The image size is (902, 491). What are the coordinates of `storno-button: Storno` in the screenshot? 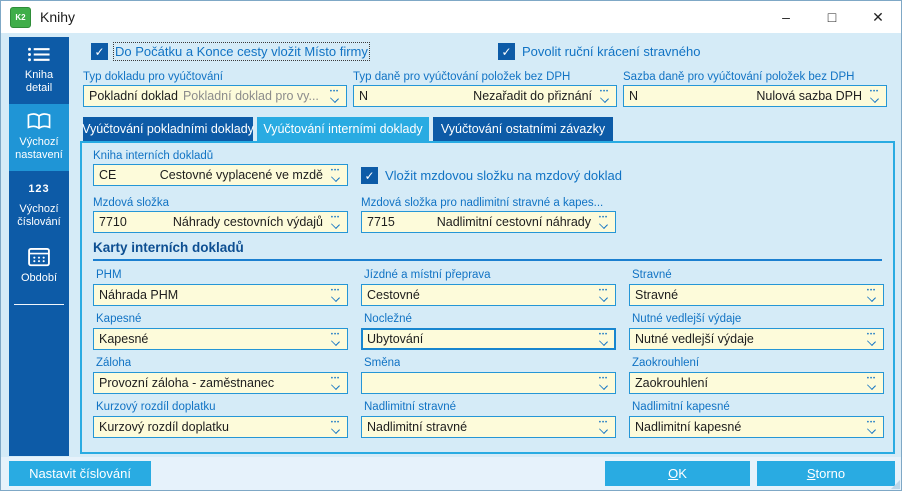 It's located at (826, 473).